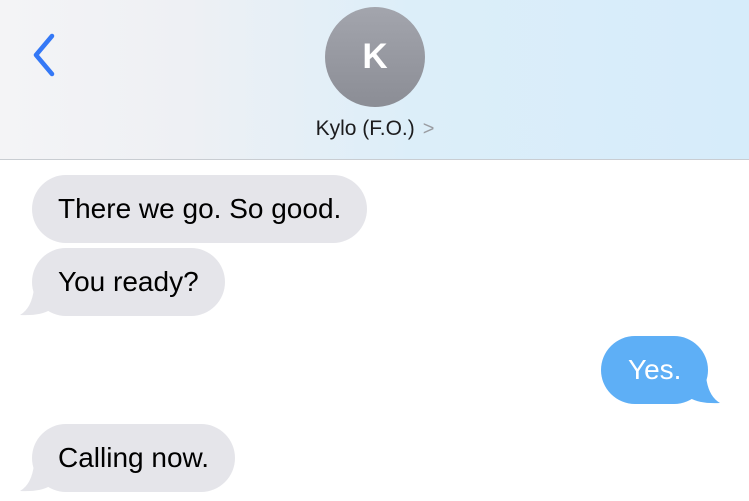 The image size is (749, 501). I want to click on contact-name: Kylo (F.O.), so click(365, 128).